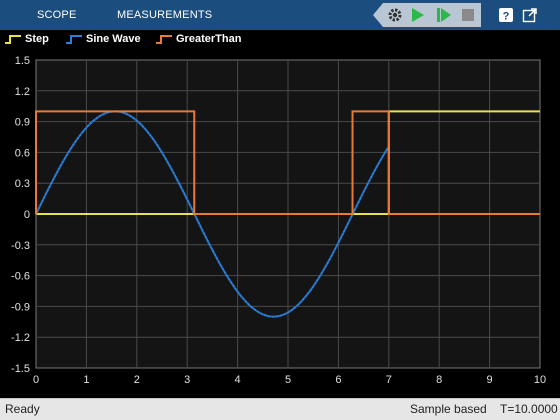 The image size is (560, 420). What do you see at coordinates (22, 61) in the screenshot?
I see `y-tick-label: 1.5` at bounding box center [22, 61].